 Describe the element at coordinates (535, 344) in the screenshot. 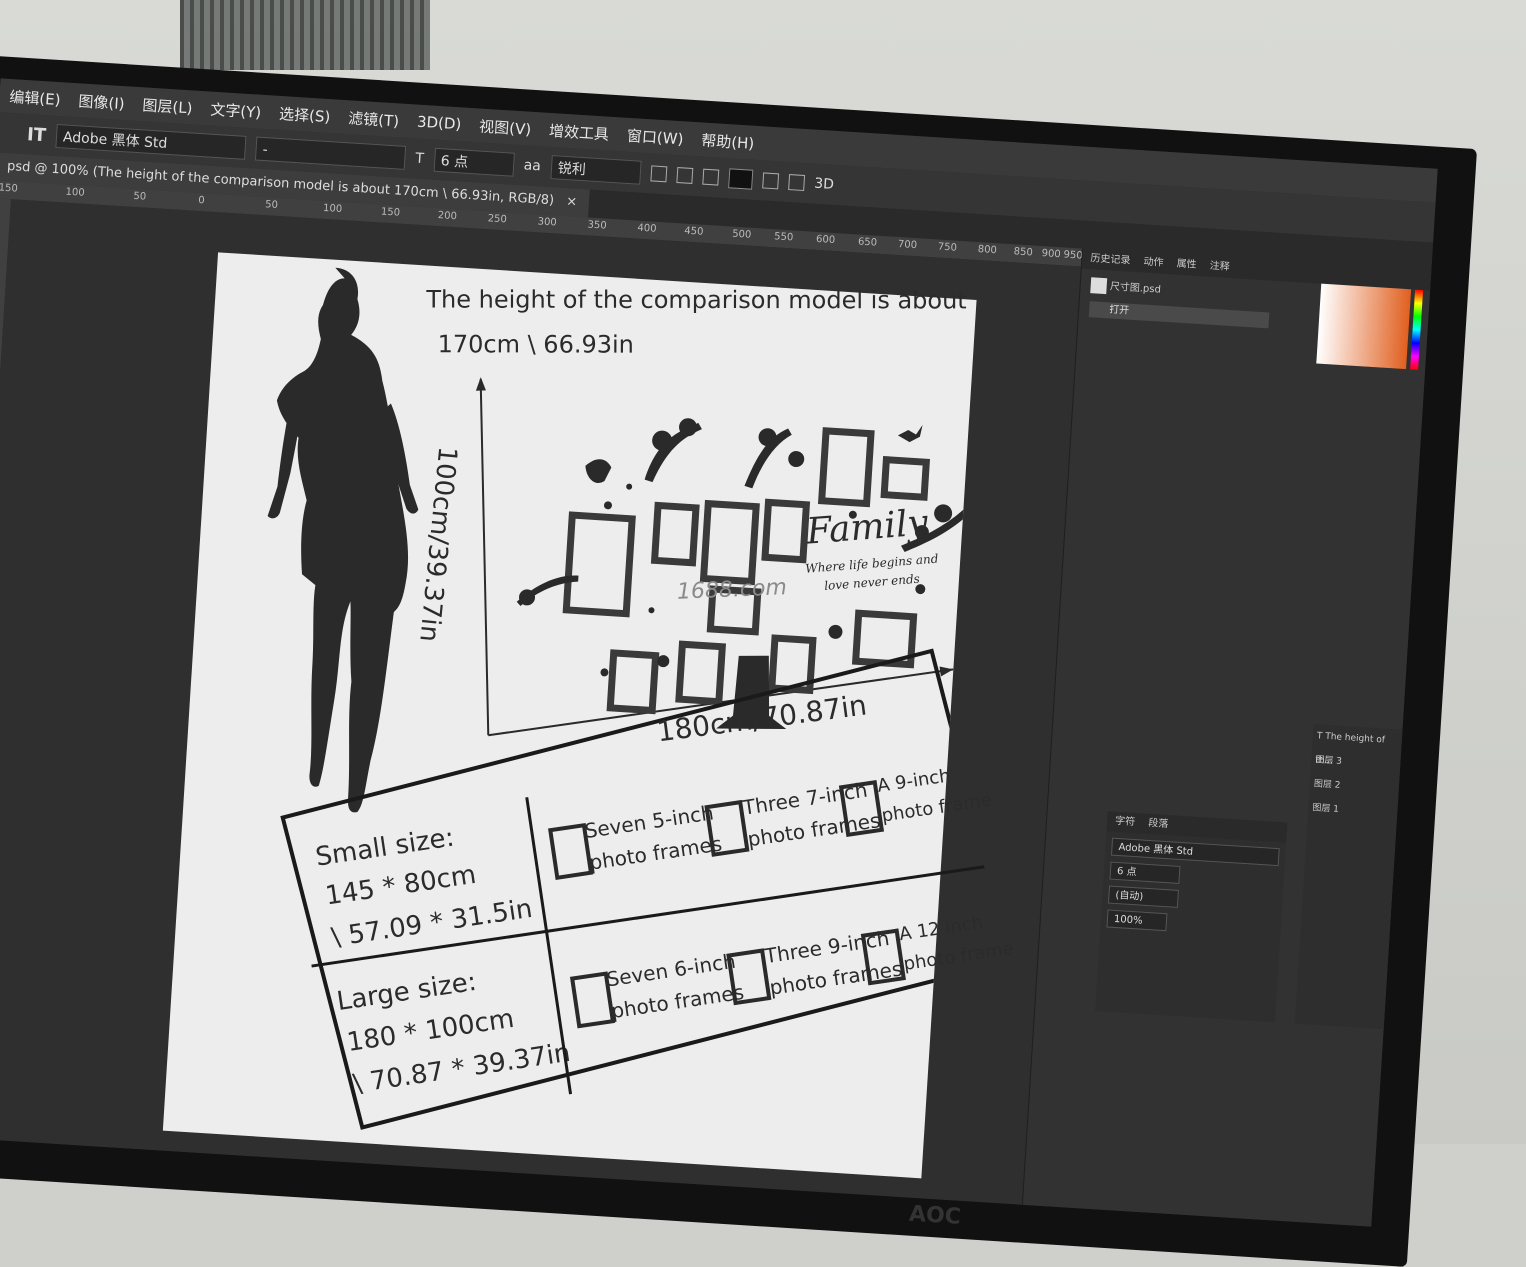

I see `headline-line-2: 170cm \ 66.93in` at that location.